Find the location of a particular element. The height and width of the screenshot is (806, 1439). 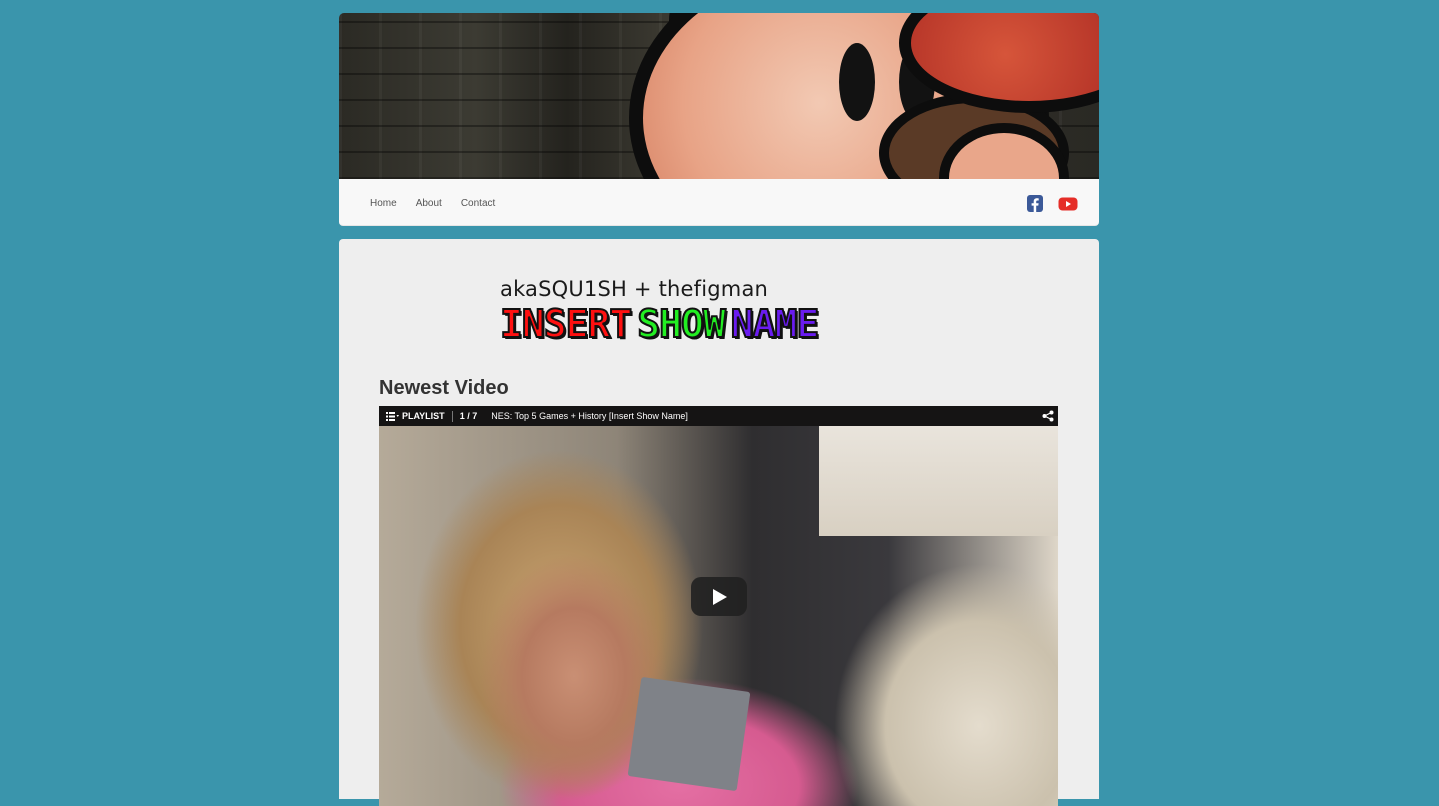

nav-link-contact: Contact is located at coordinates (478, 204).